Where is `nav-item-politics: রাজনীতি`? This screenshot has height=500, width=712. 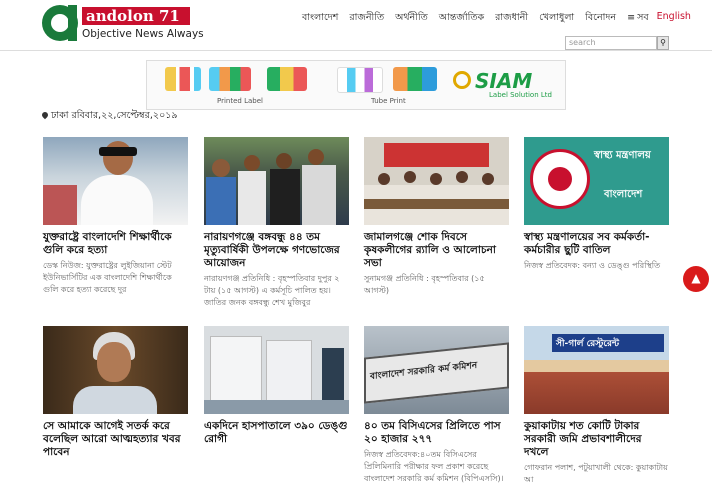
nav-item-politics: রাজনীতি is located at coordinates (366, 18).